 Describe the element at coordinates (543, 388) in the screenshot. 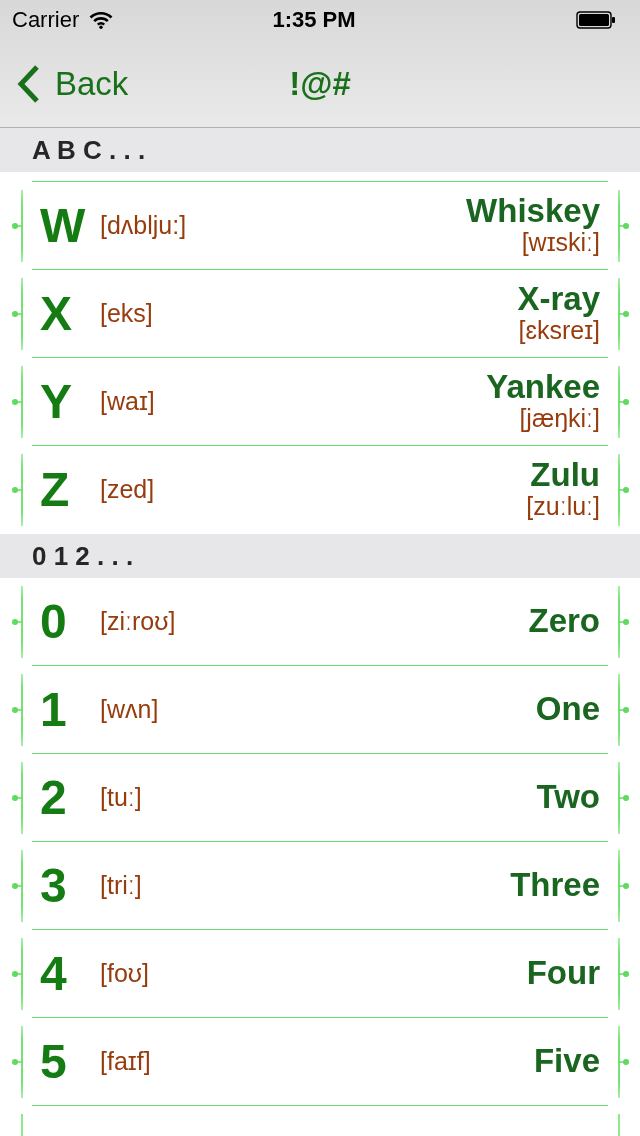

I see `code-word-text: Yankee` at that location.